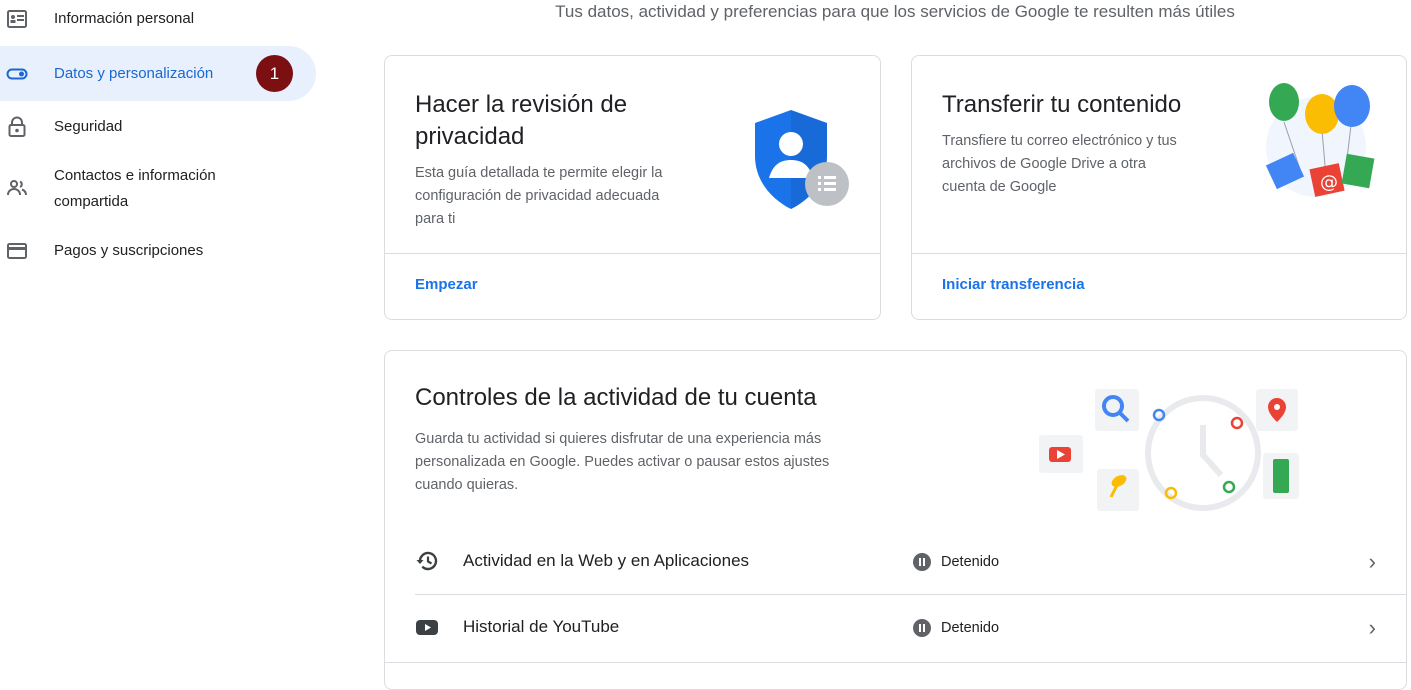 The width and height of the screenshot is (1411, 690). I want to click on privacy-card-desc-line2: configuración de privacidad adecuada, so click(537, 196).